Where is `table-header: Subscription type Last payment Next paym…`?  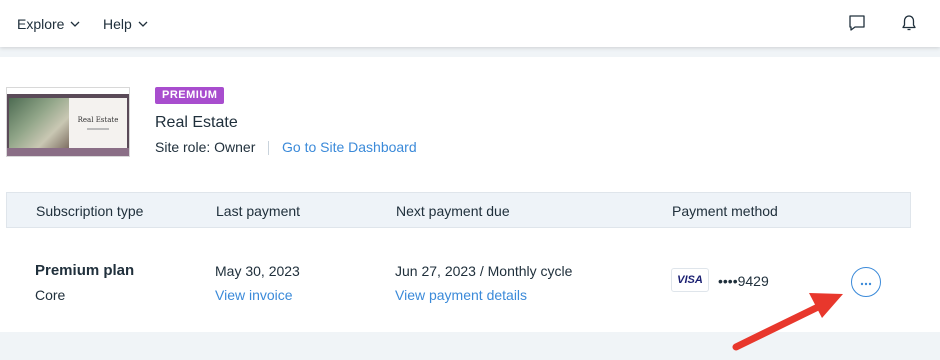
table-header: Subscription type Last payment Next paym… is located at coordinates (458, 210).